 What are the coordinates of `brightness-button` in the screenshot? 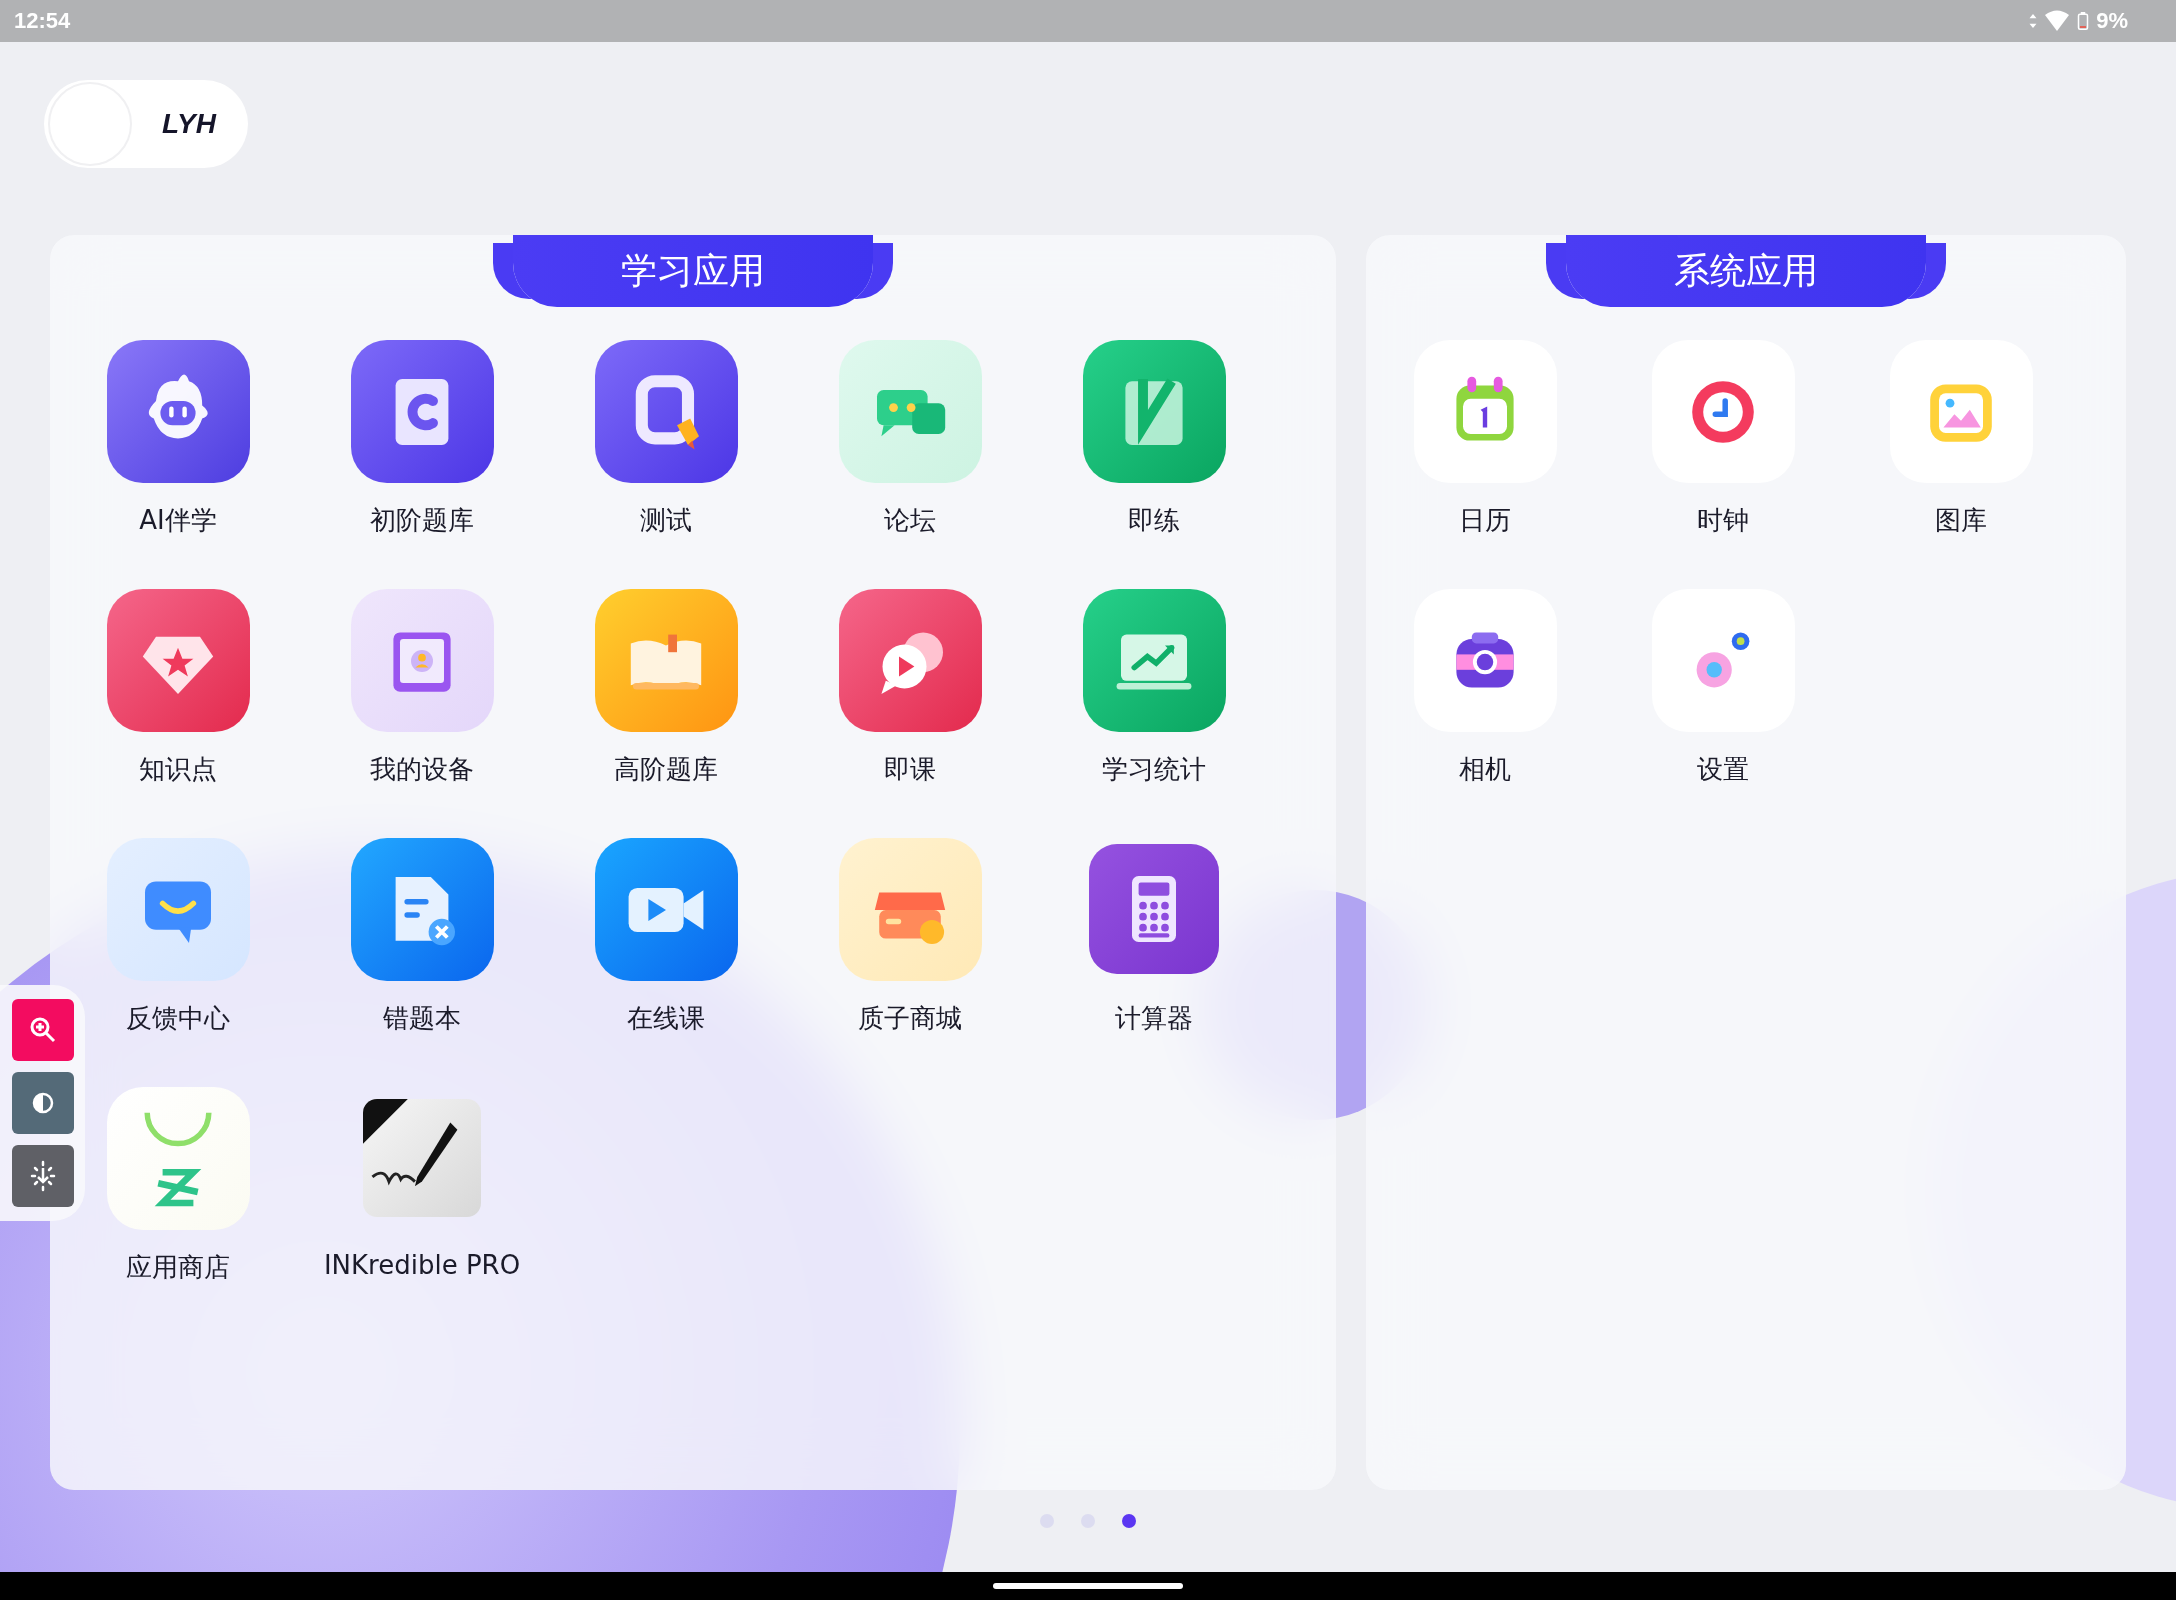 It's located at (43, 1176).